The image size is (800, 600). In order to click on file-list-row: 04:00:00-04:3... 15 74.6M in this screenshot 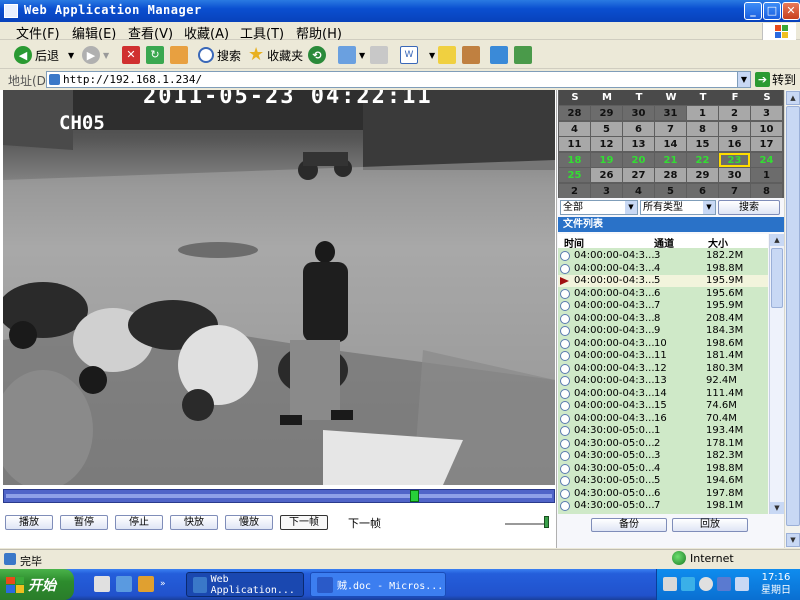, I will do `click(663, 406)`.